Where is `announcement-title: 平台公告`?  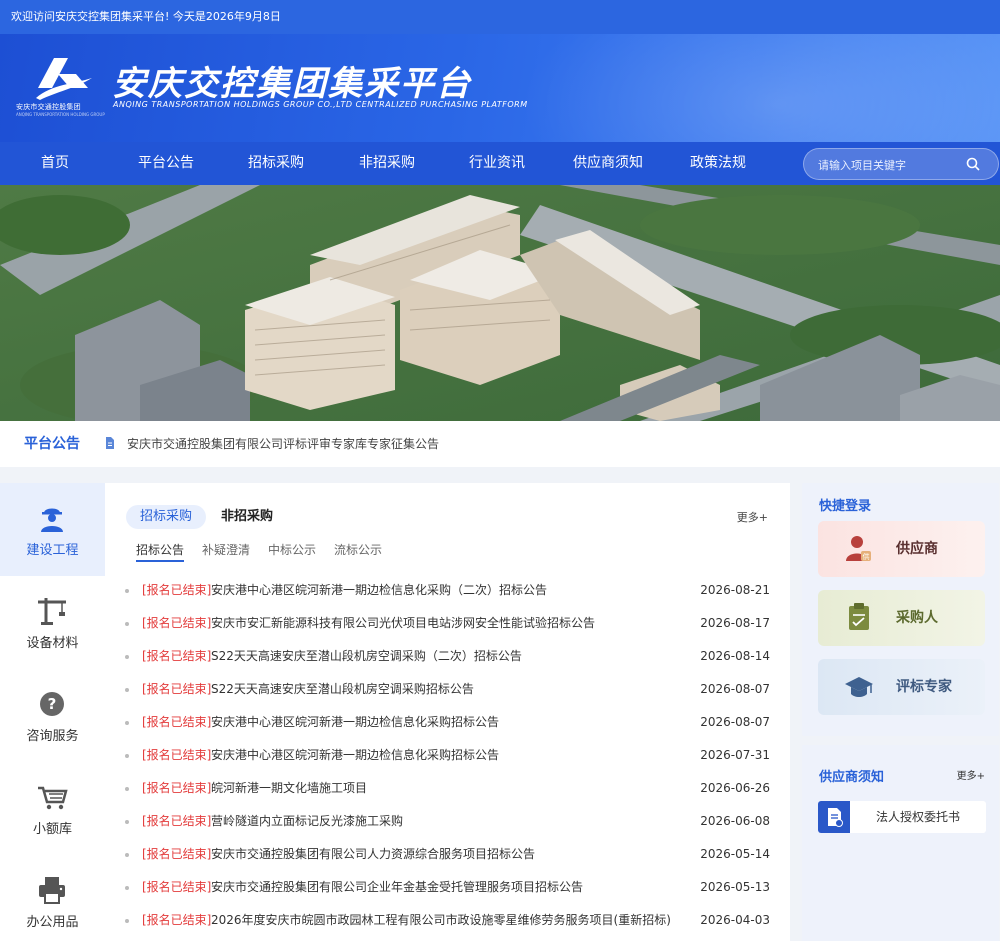
announcement-title: 平台公告 is located at coordinates (52, 444).